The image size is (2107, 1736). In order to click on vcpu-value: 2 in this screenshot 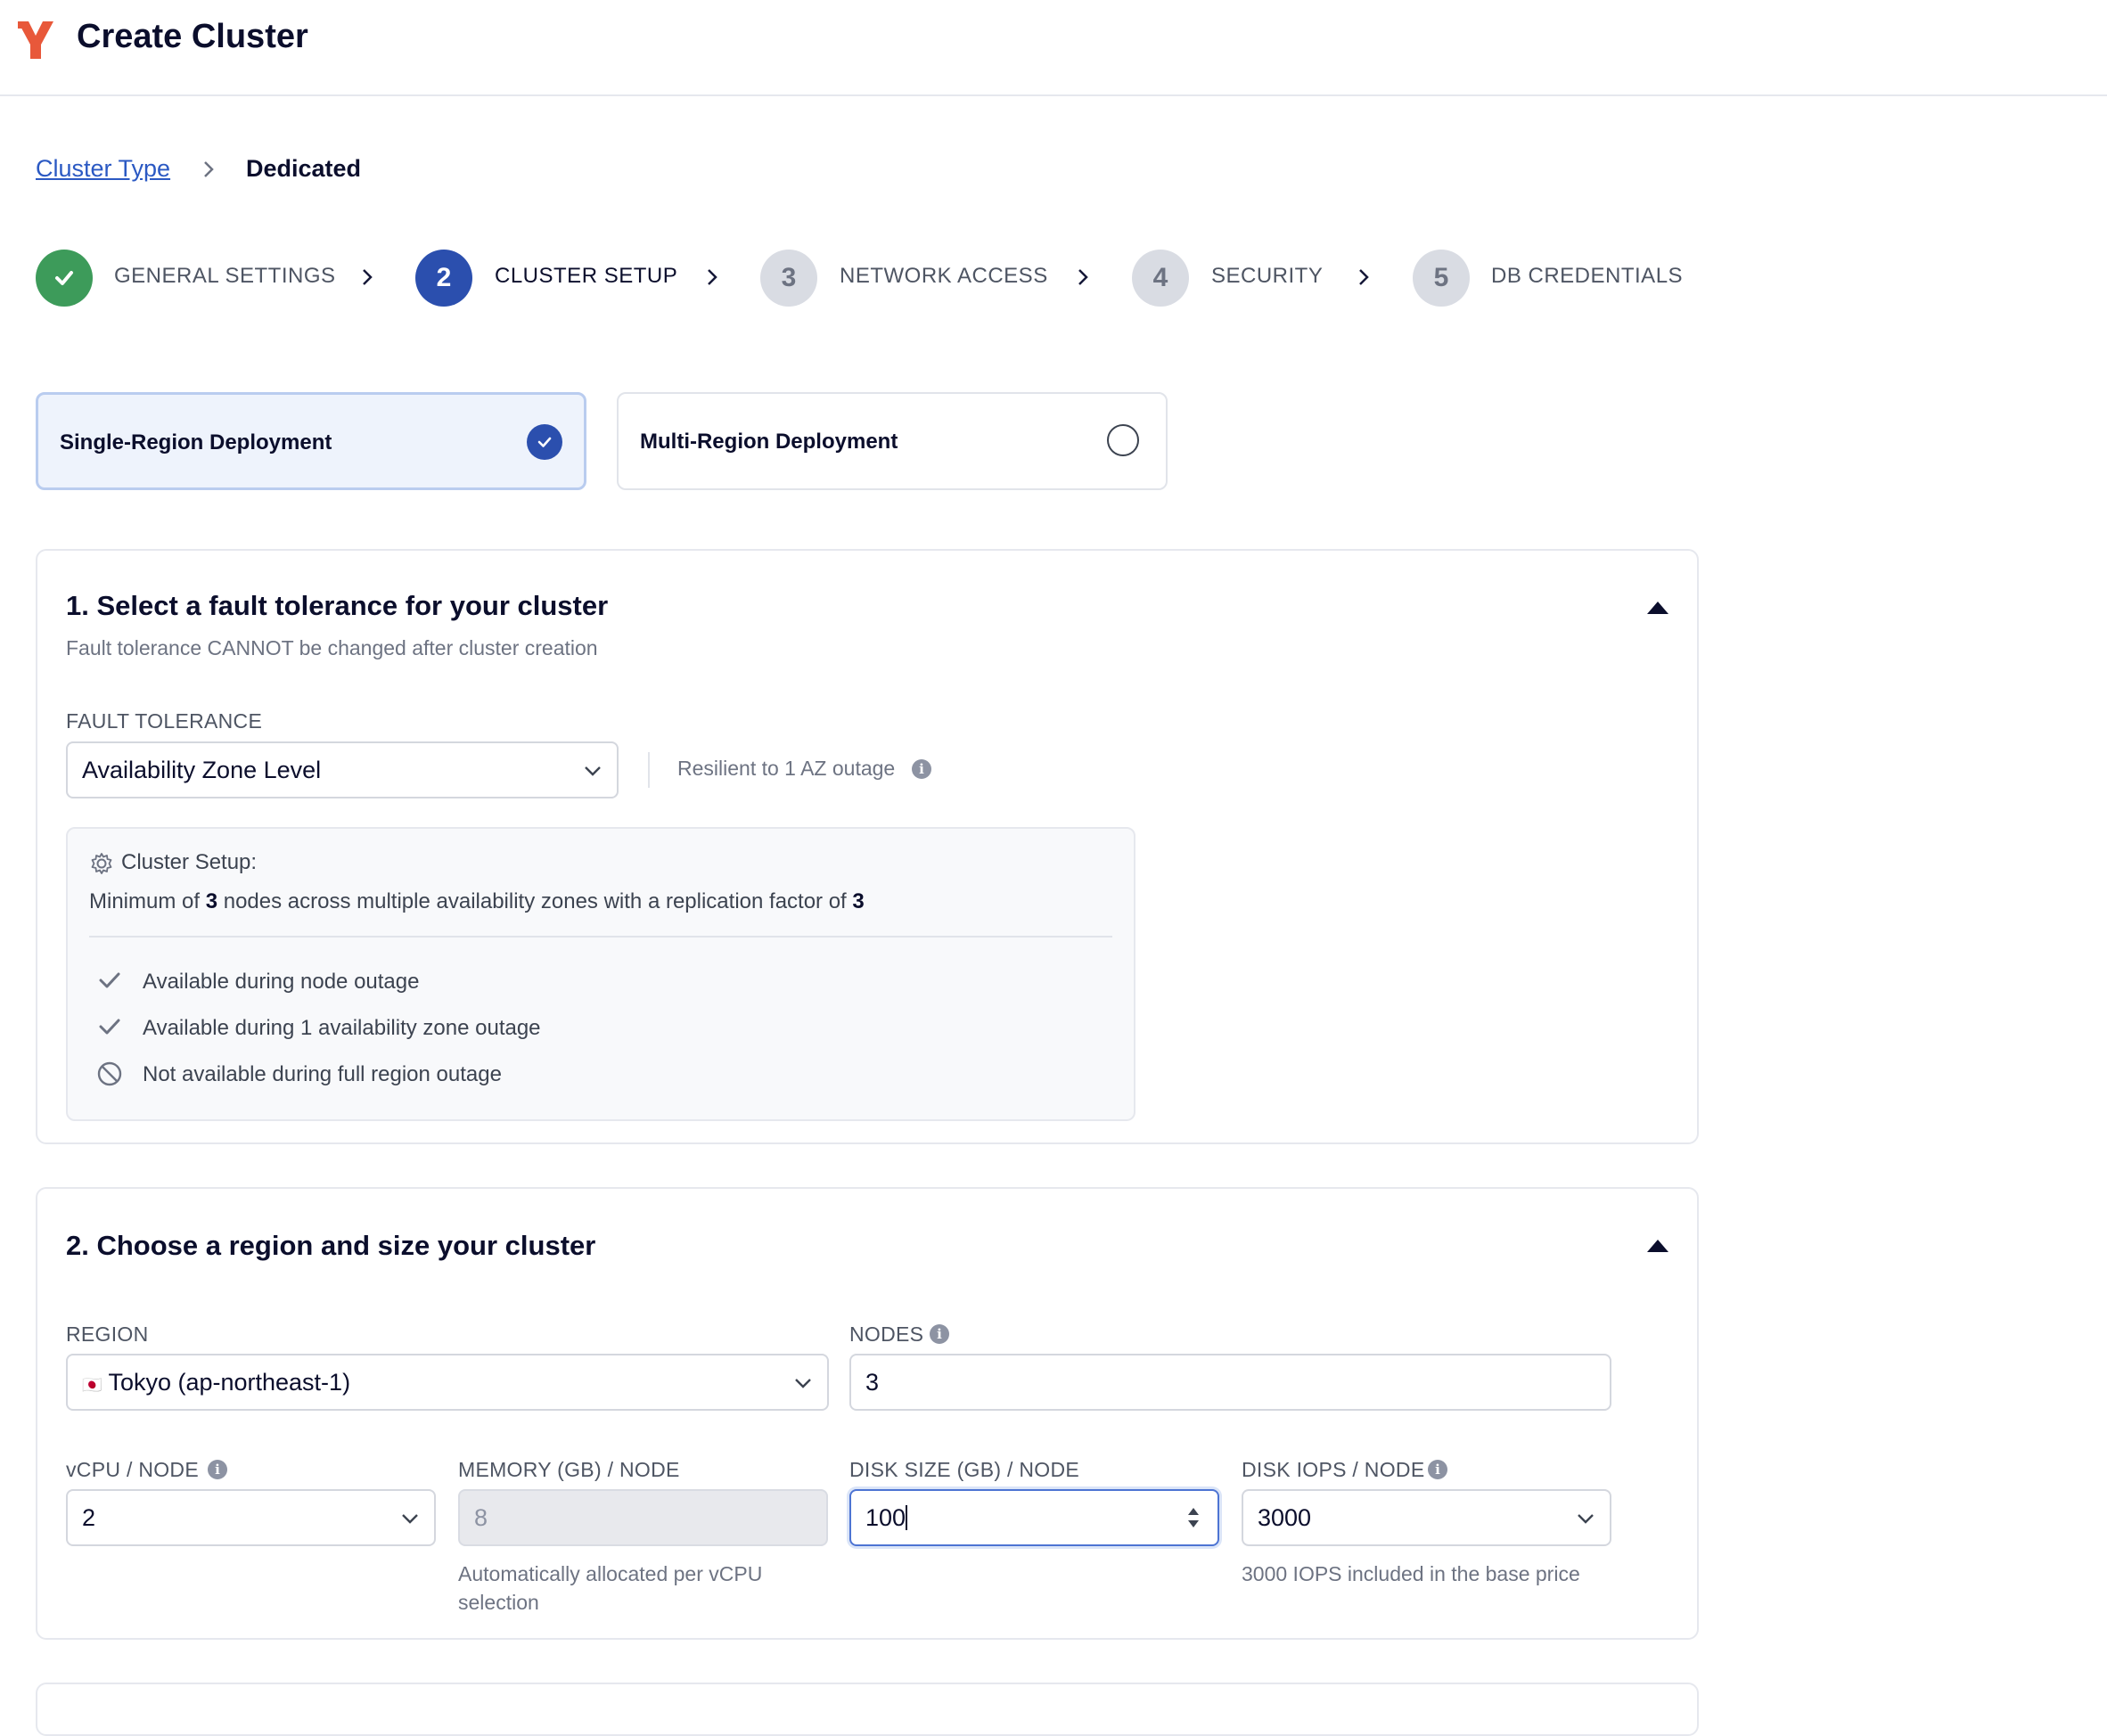, I will do `click(89, 1517)`.